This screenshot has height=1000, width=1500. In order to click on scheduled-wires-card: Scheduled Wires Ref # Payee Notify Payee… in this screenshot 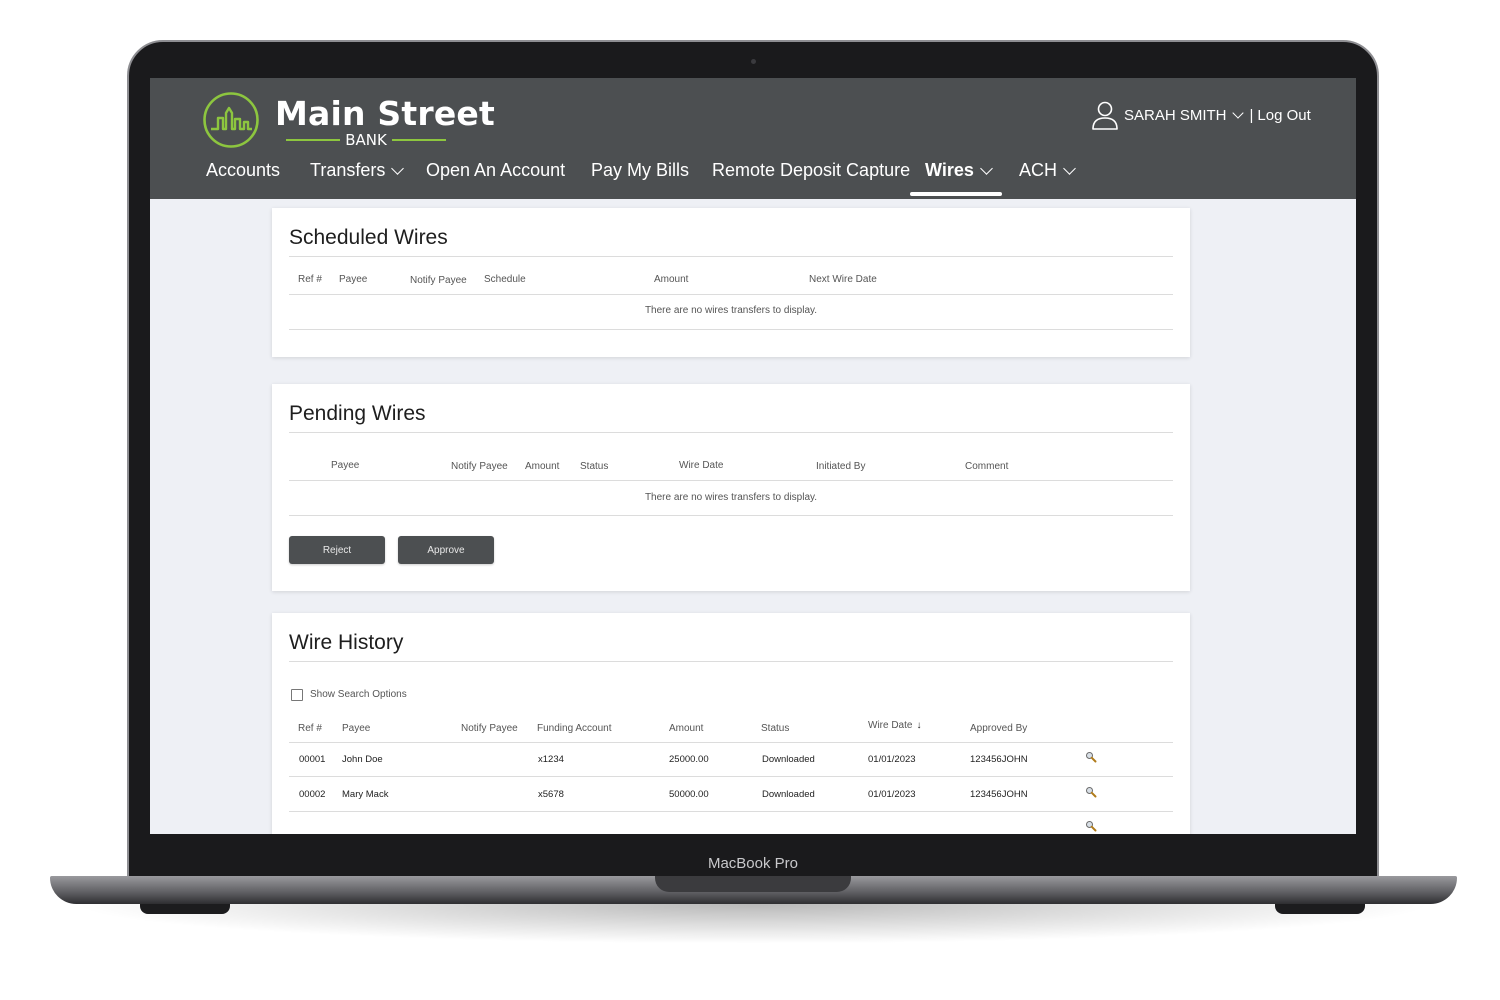, I will do `click(731, 282)`.